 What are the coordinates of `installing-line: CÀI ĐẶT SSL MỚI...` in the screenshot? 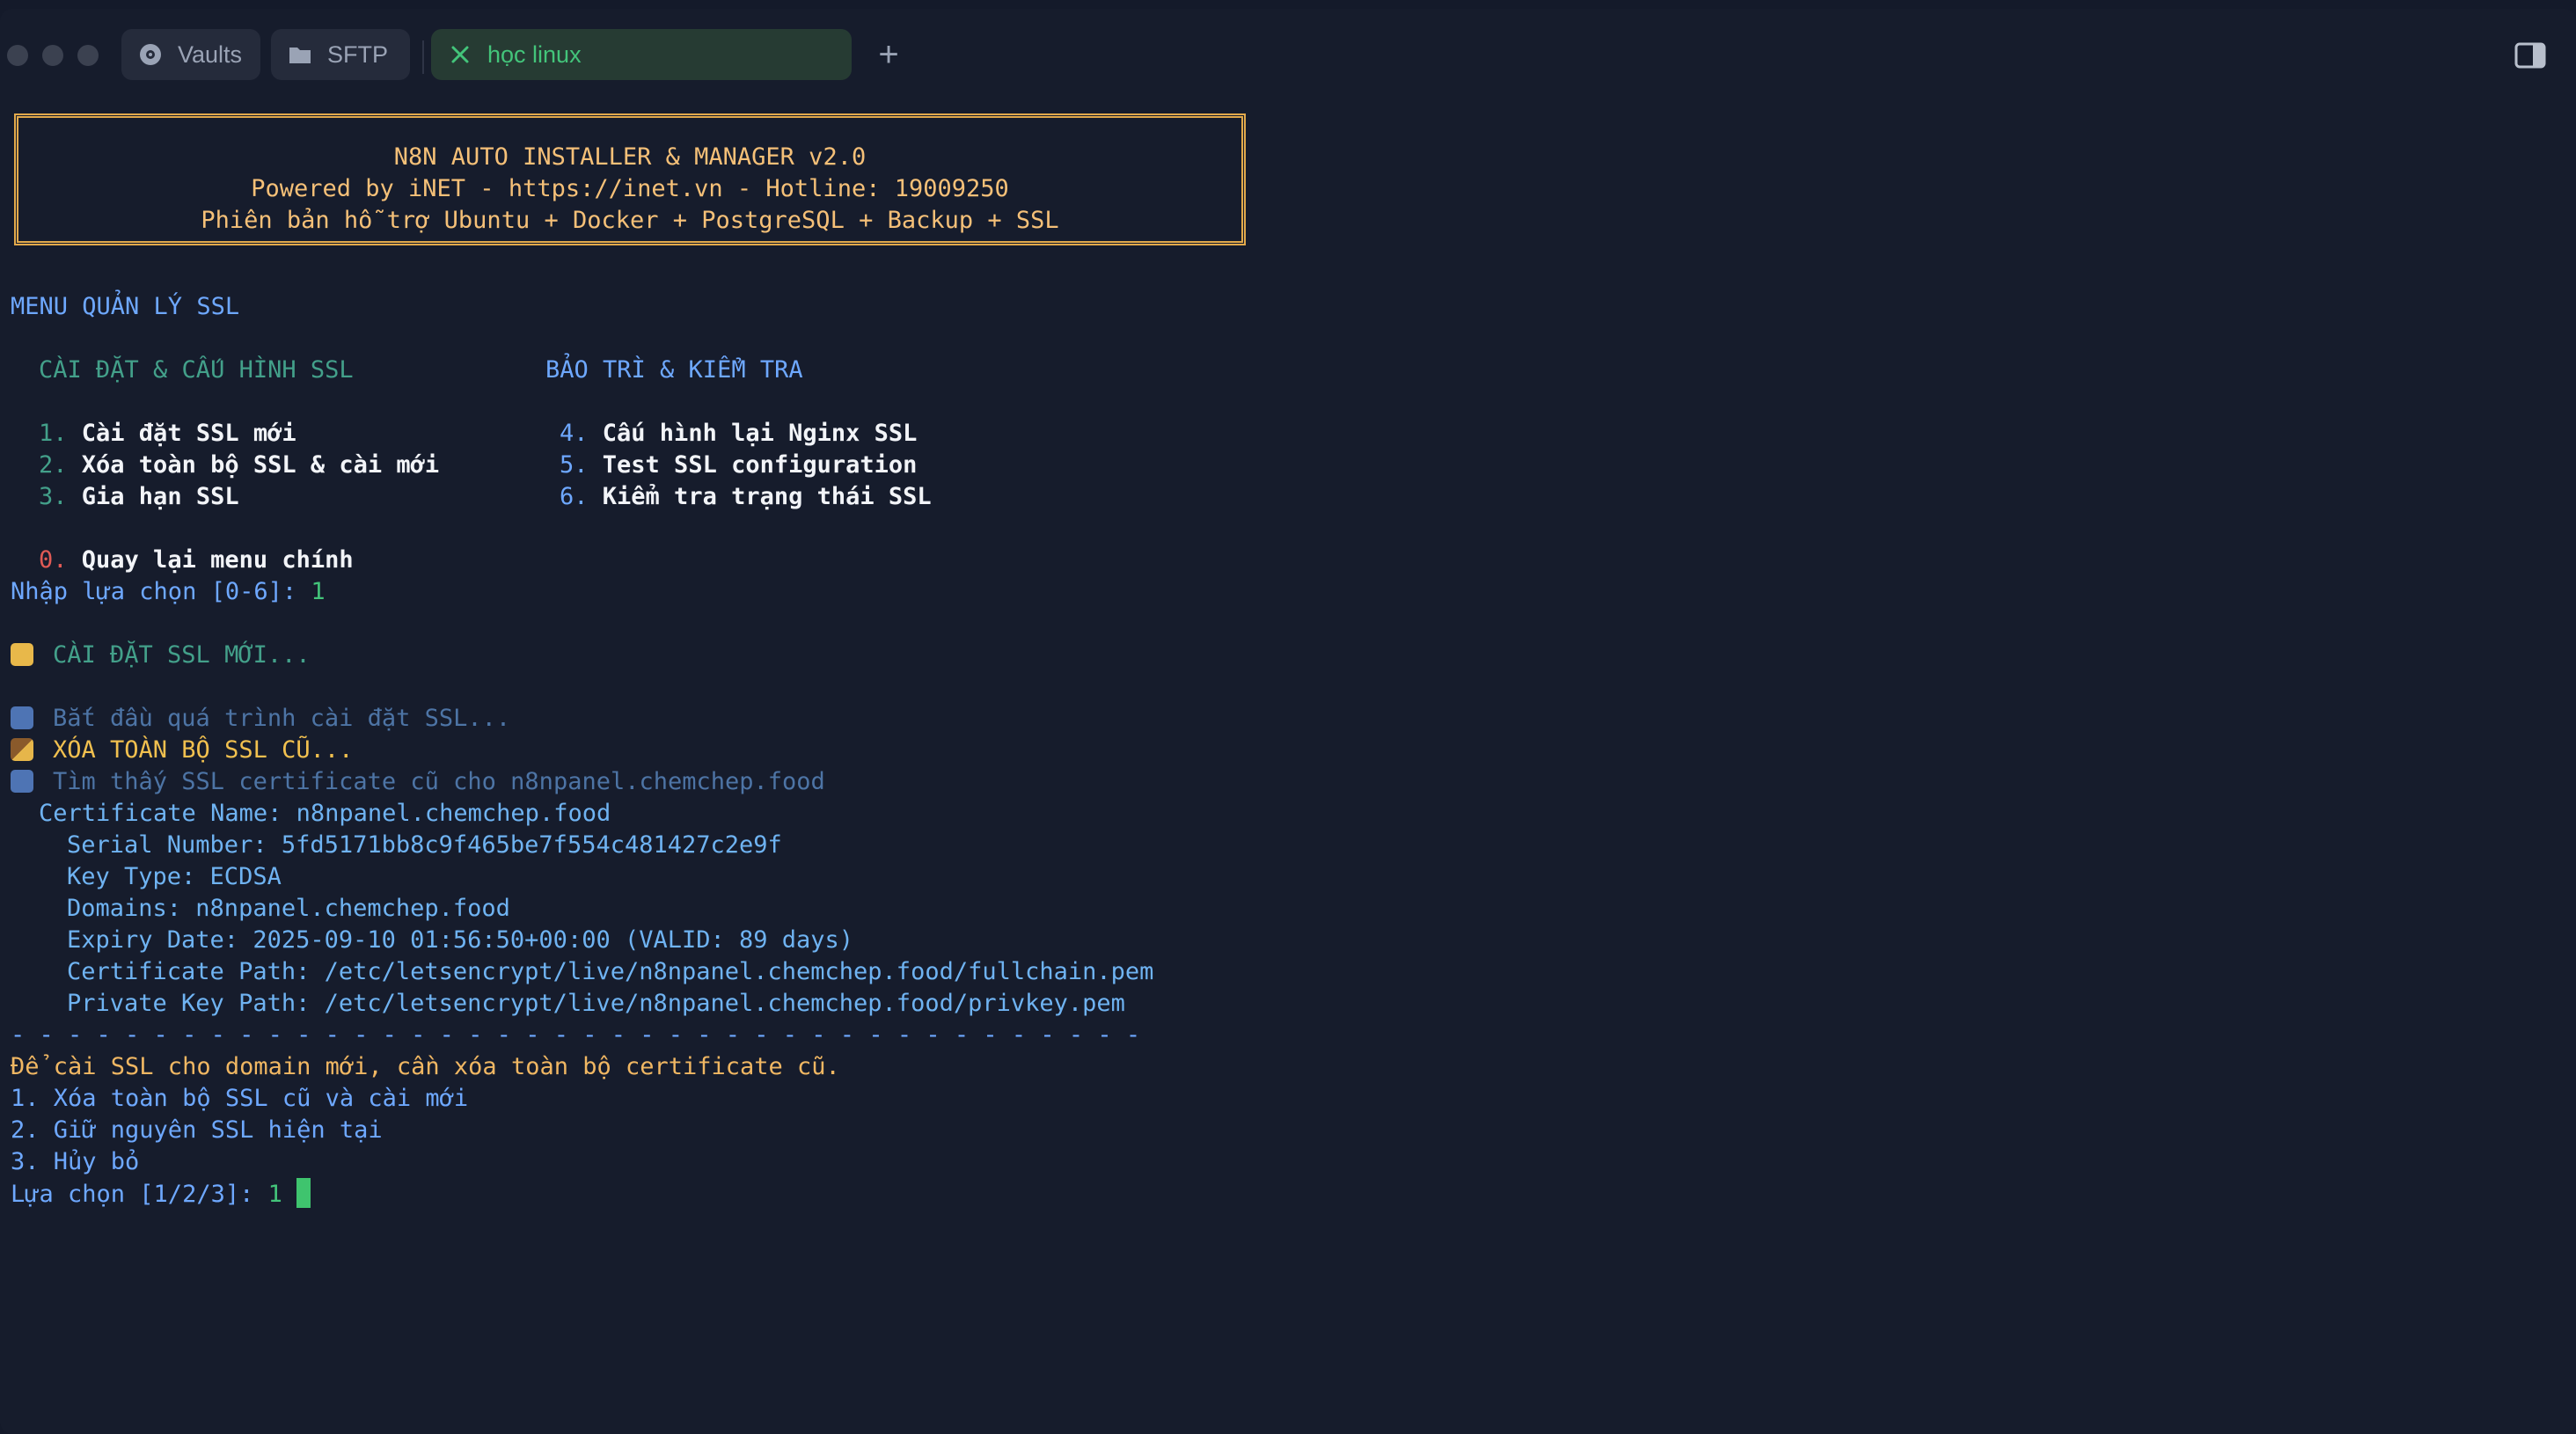 It's located at (161, 656).